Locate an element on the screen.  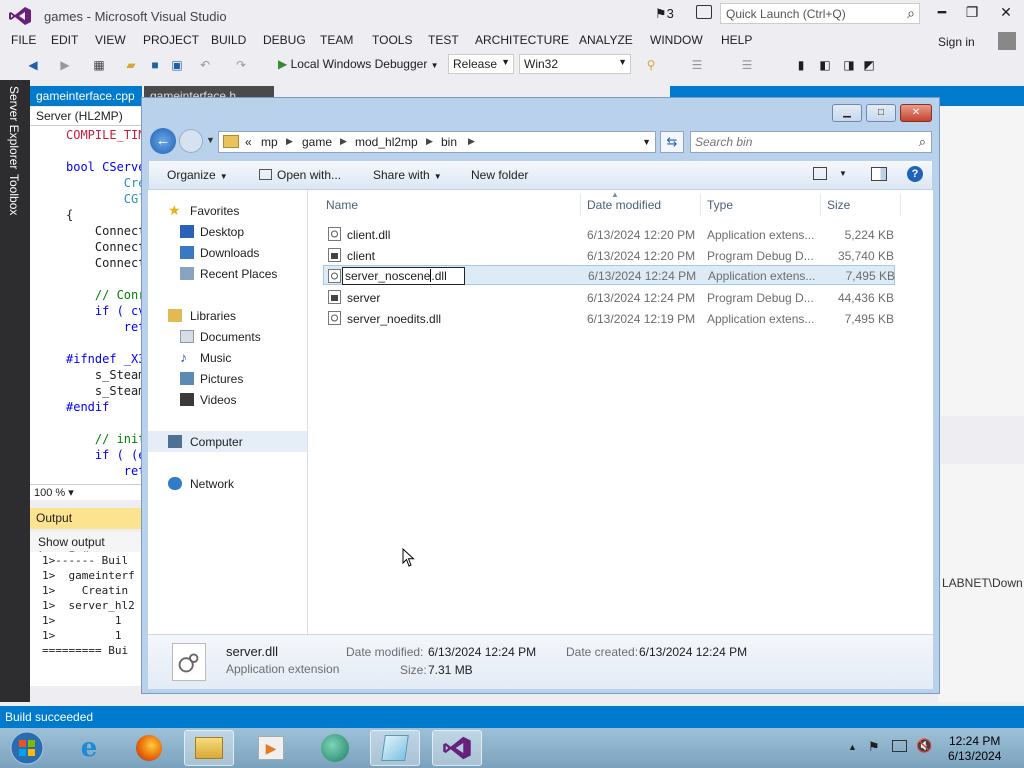
menu-team: TEAM is located at coordinates (336, 40).